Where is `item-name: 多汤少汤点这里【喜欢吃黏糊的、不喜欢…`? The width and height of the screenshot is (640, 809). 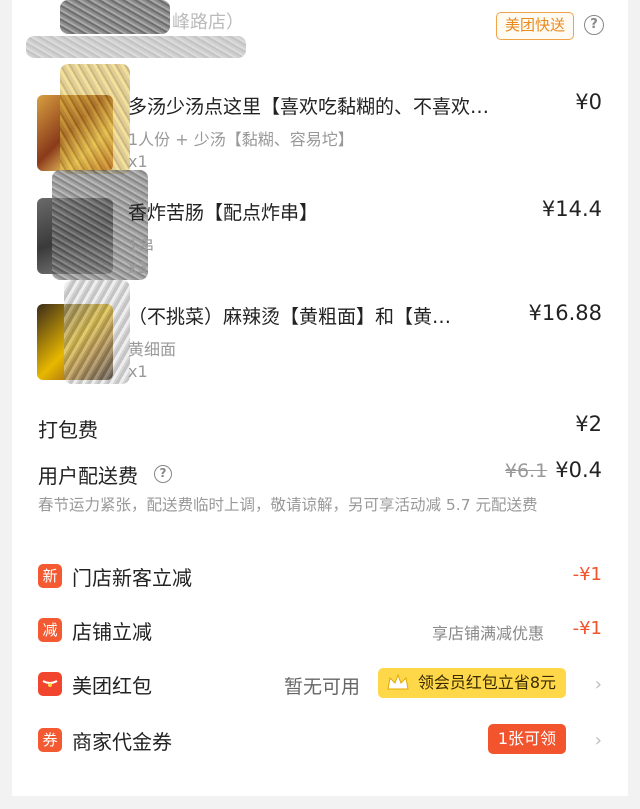 item-name: 多汤少汤点这里【喜欢吃黏糊的、不喜欢… is located at coordinates (343, 105).